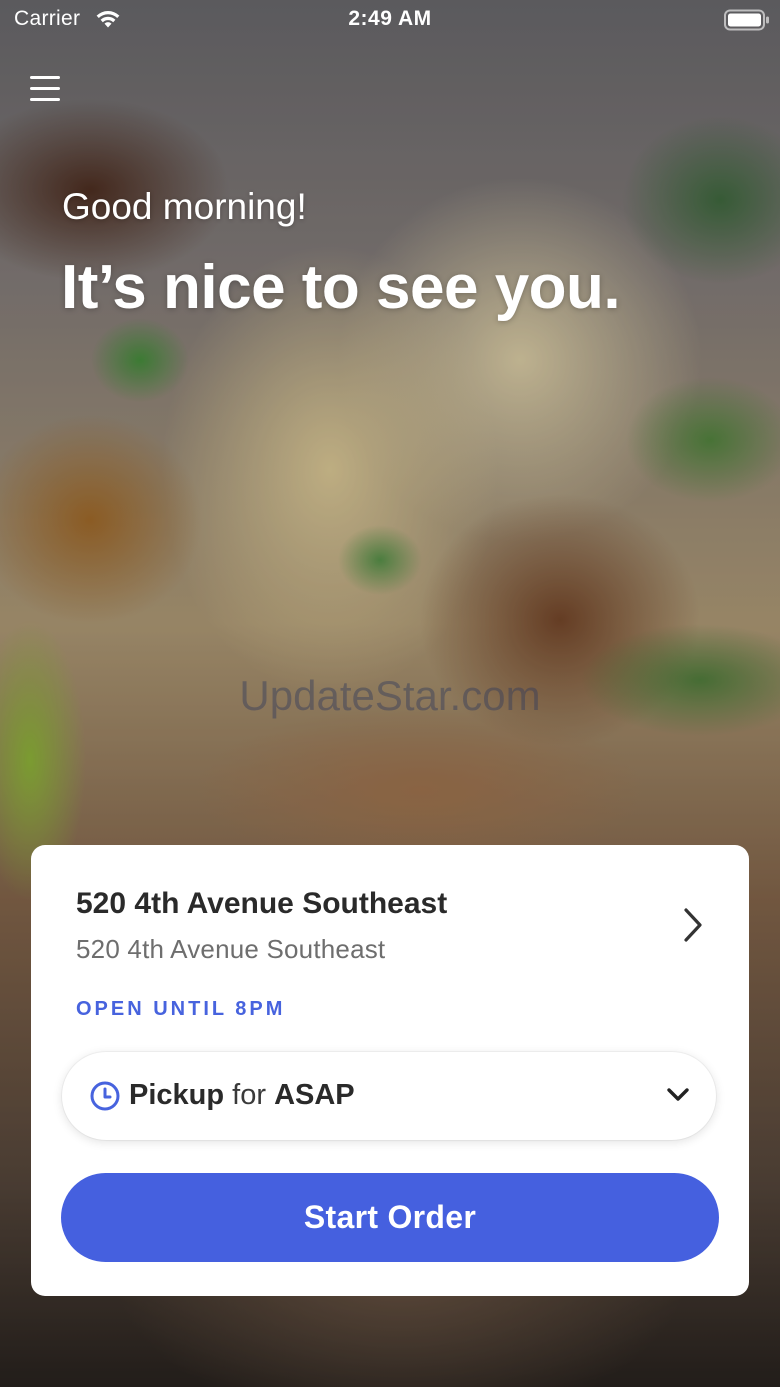  Describe the element at coordinates (390, 1217) in the screenshot. I see `start-order-button: Start Order` at that location.